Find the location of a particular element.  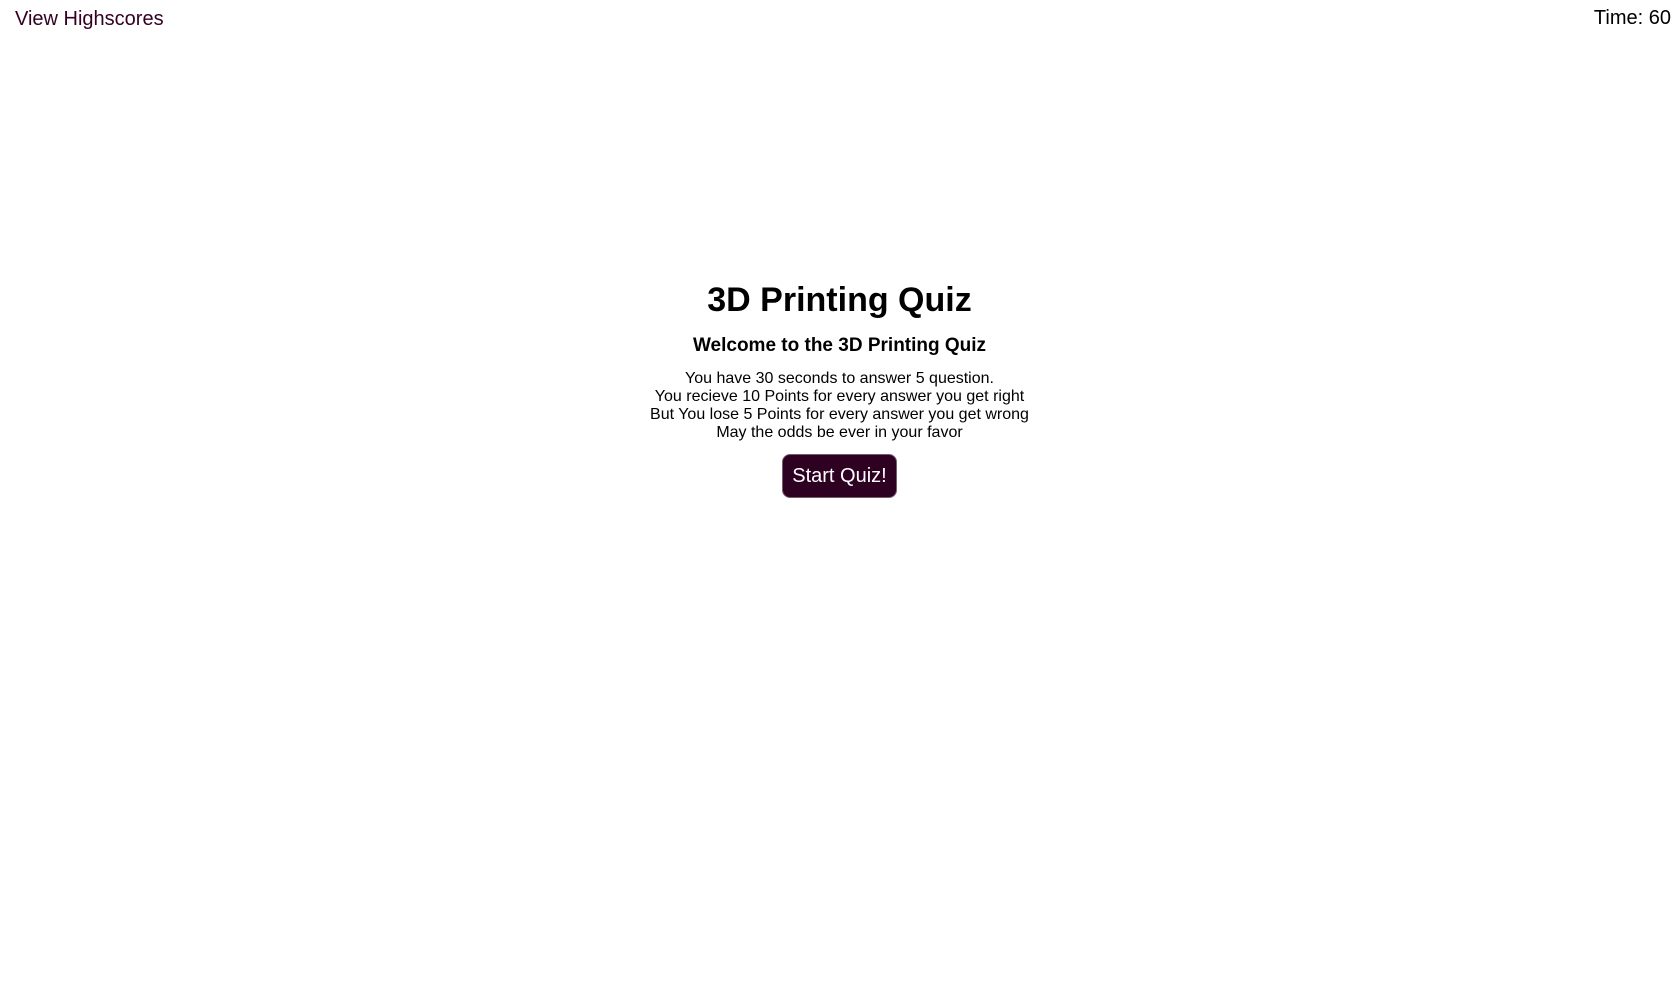

timer: Time: 60 is located at coordinates (1632, 18).